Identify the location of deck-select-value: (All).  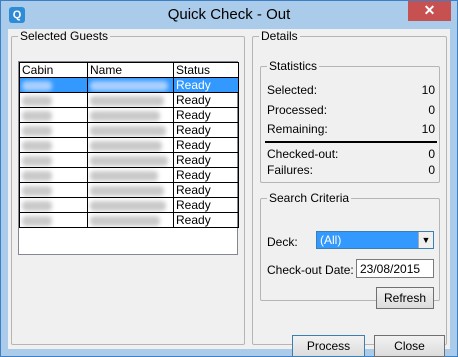
(331, 240).